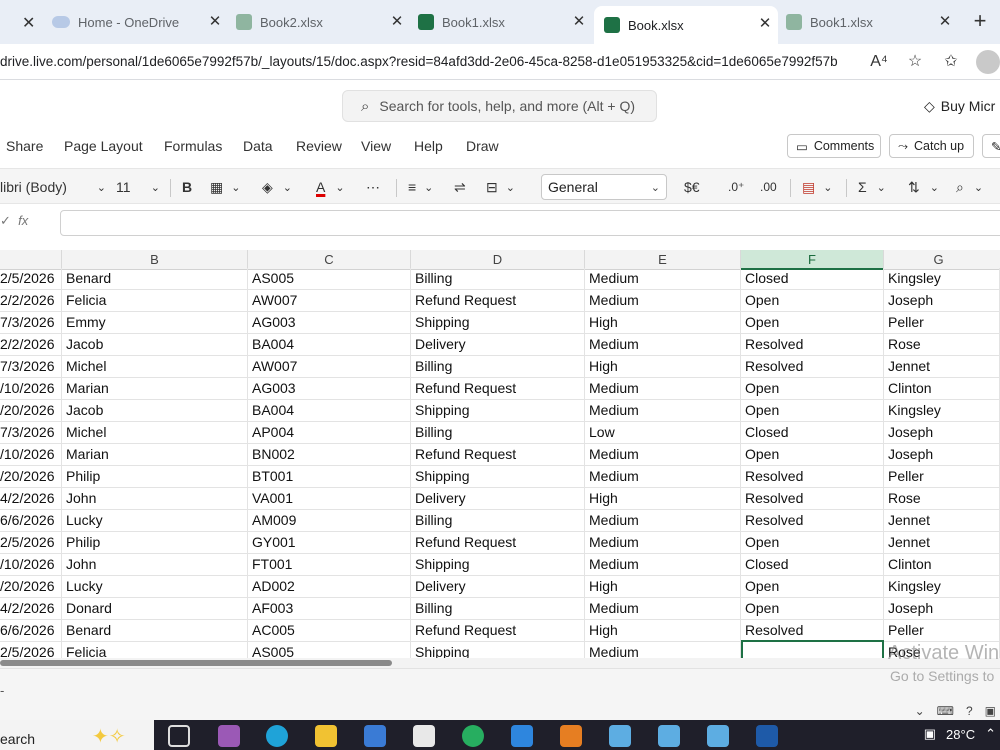  Describe the element at coordinates (812, 649) in the screenshot. I see `active-cell-highlight` at that location.